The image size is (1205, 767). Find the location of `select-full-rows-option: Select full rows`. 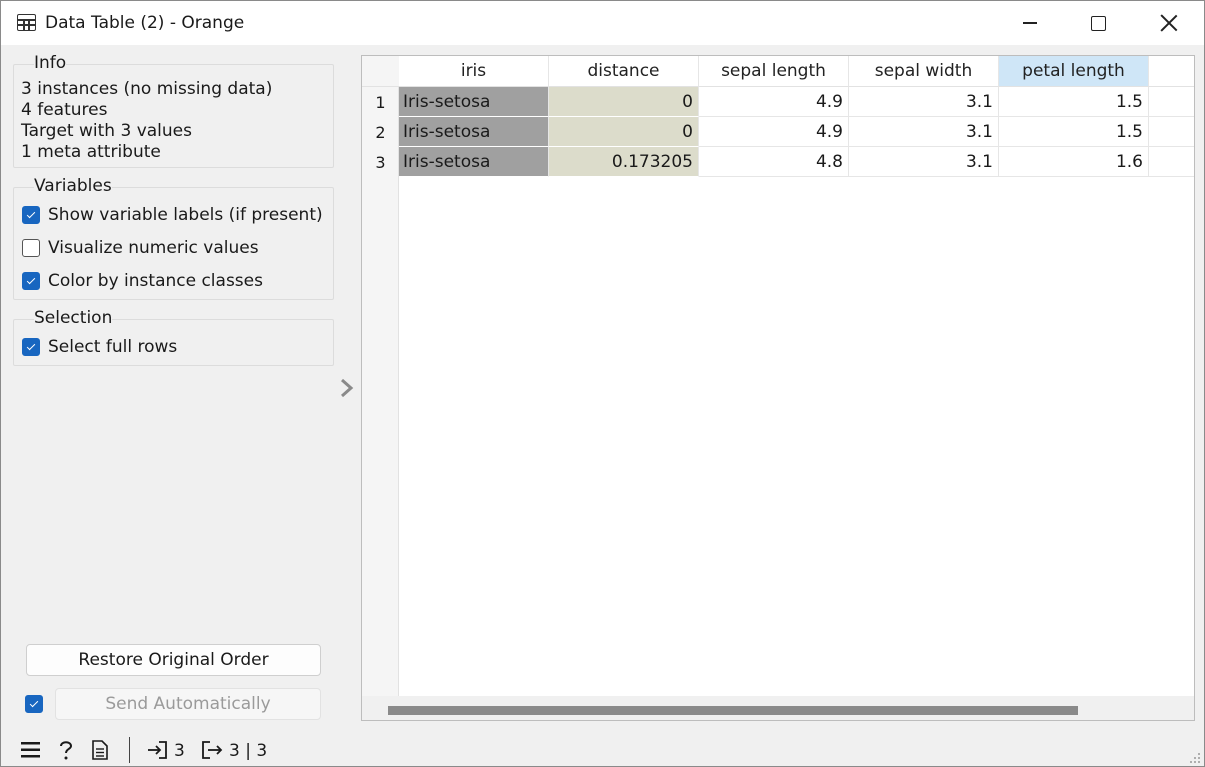

select-full-rows-option: Select full rows is located at coordinates (99, 347).